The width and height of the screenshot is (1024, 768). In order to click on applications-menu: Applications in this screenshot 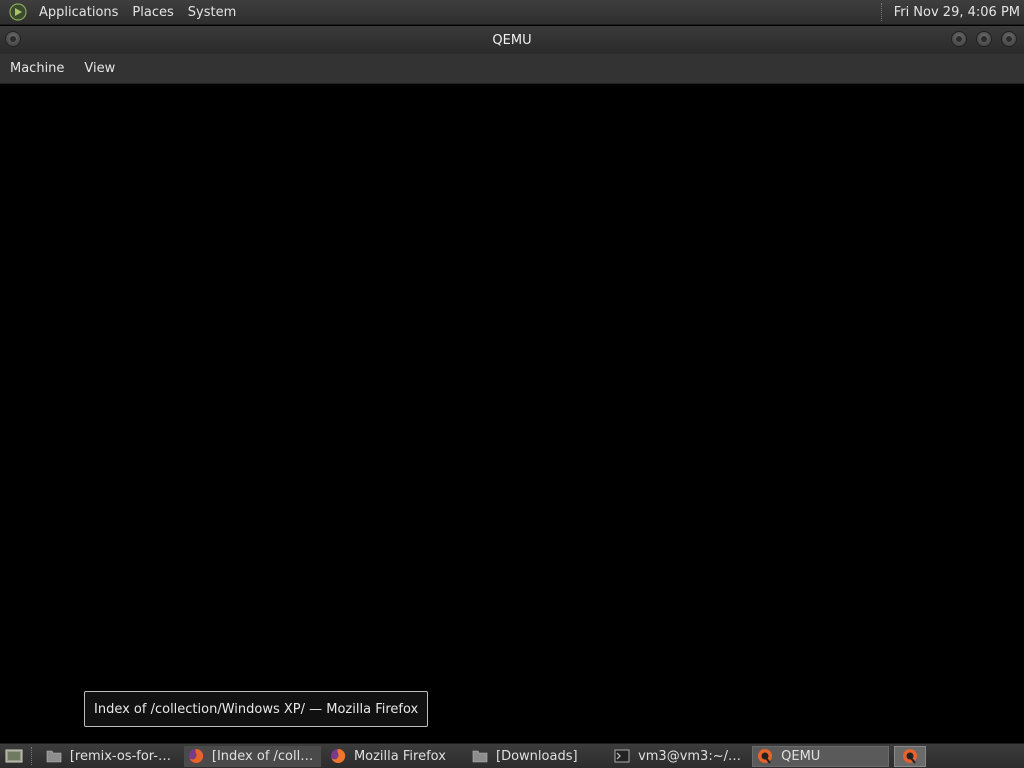, I will do `click(78, 12)`.